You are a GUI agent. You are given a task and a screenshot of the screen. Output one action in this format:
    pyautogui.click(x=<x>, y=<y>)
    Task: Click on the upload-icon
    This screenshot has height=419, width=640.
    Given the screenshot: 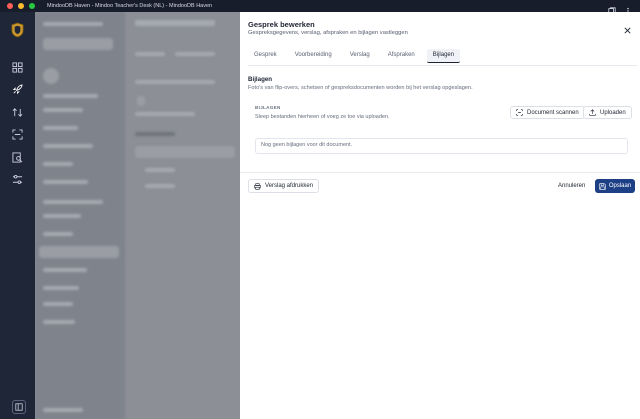 What is the action you would take?
    pyautogui.click(x=592, y=112)
    